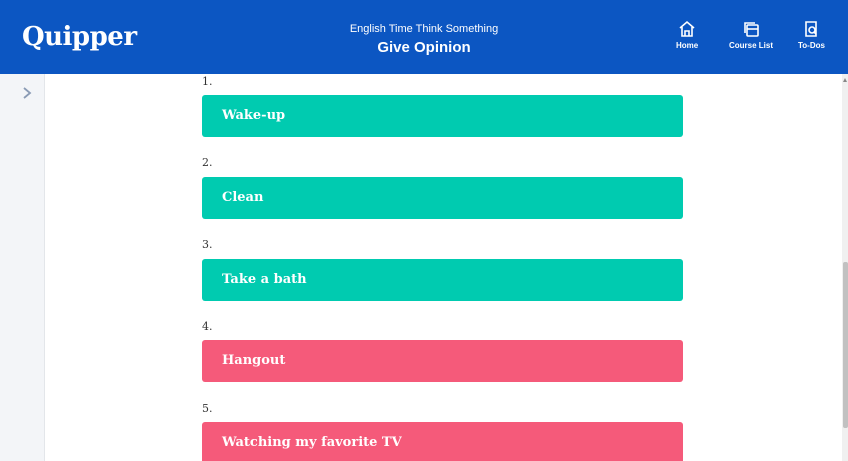  I want to click on sidebar, so click(22, 267).